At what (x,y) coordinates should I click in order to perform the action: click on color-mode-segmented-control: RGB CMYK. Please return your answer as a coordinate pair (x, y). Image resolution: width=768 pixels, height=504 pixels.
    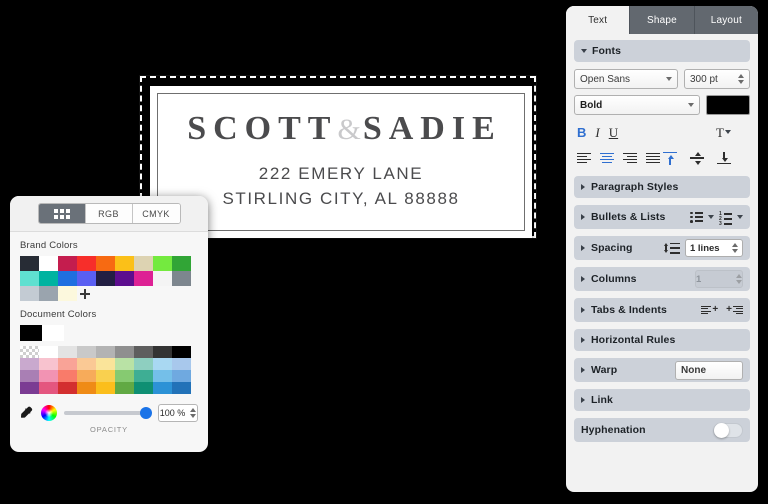
    Looking at the image, I should click on (109, 213).